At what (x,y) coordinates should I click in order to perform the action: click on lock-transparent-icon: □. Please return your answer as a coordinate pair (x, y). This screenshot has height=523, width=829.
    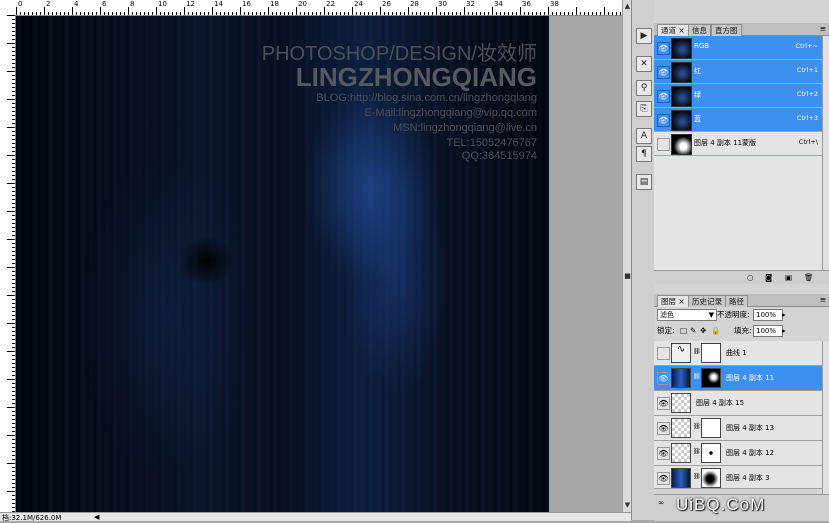
    Looking at the image, I should click on (683, 330).